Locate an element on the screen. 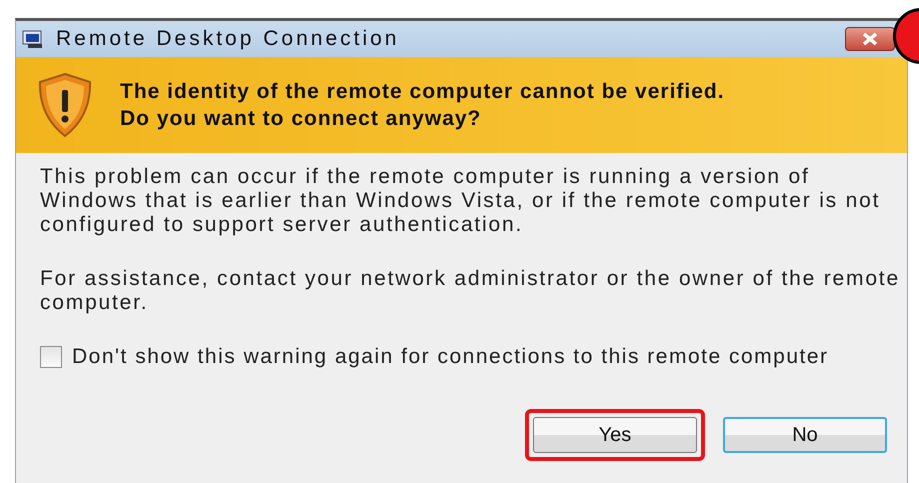 The height and width of the screenshot is (483, 919). close-icon is located at coordinates (870, 39).